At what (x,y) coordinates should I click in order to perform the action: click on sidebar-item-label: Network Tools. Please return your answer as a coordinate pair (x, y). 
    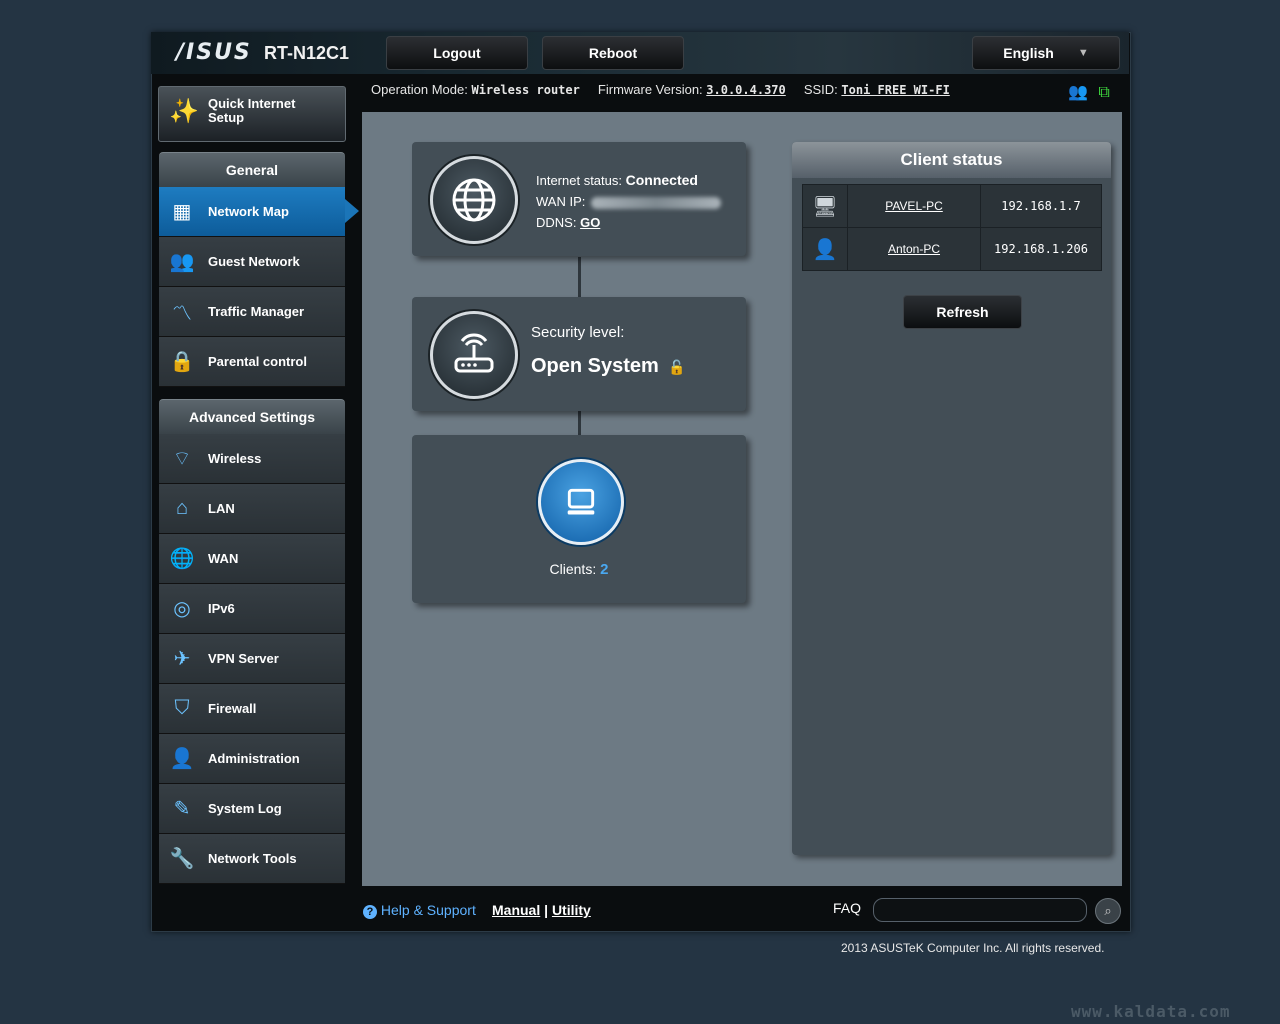
    Looking at the image, I should click on (252, 858).